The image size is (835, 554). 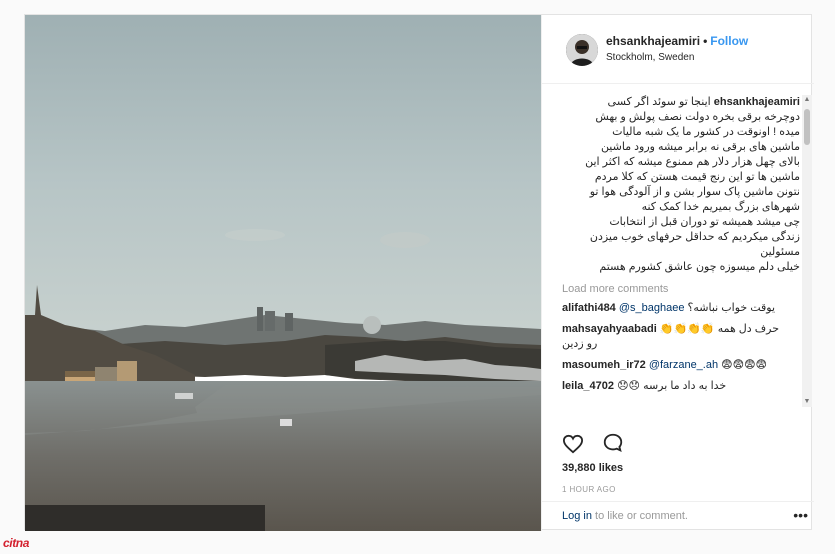 What do you see at coordinates (653, 41) in the screenshot?
I see `header-username: ehsankhajeamiri` at bounding box center [653, 41].